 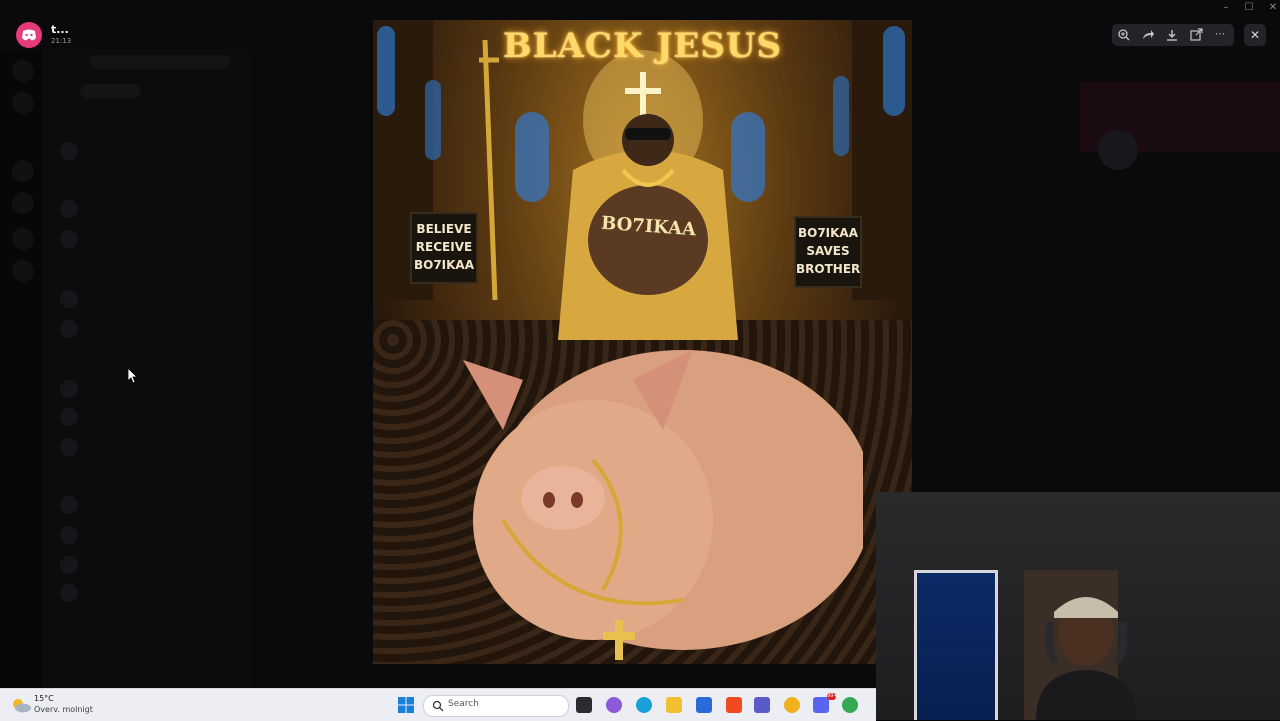 I want to click on dm-timestamp: 21:13, so click(x=61, y=41).